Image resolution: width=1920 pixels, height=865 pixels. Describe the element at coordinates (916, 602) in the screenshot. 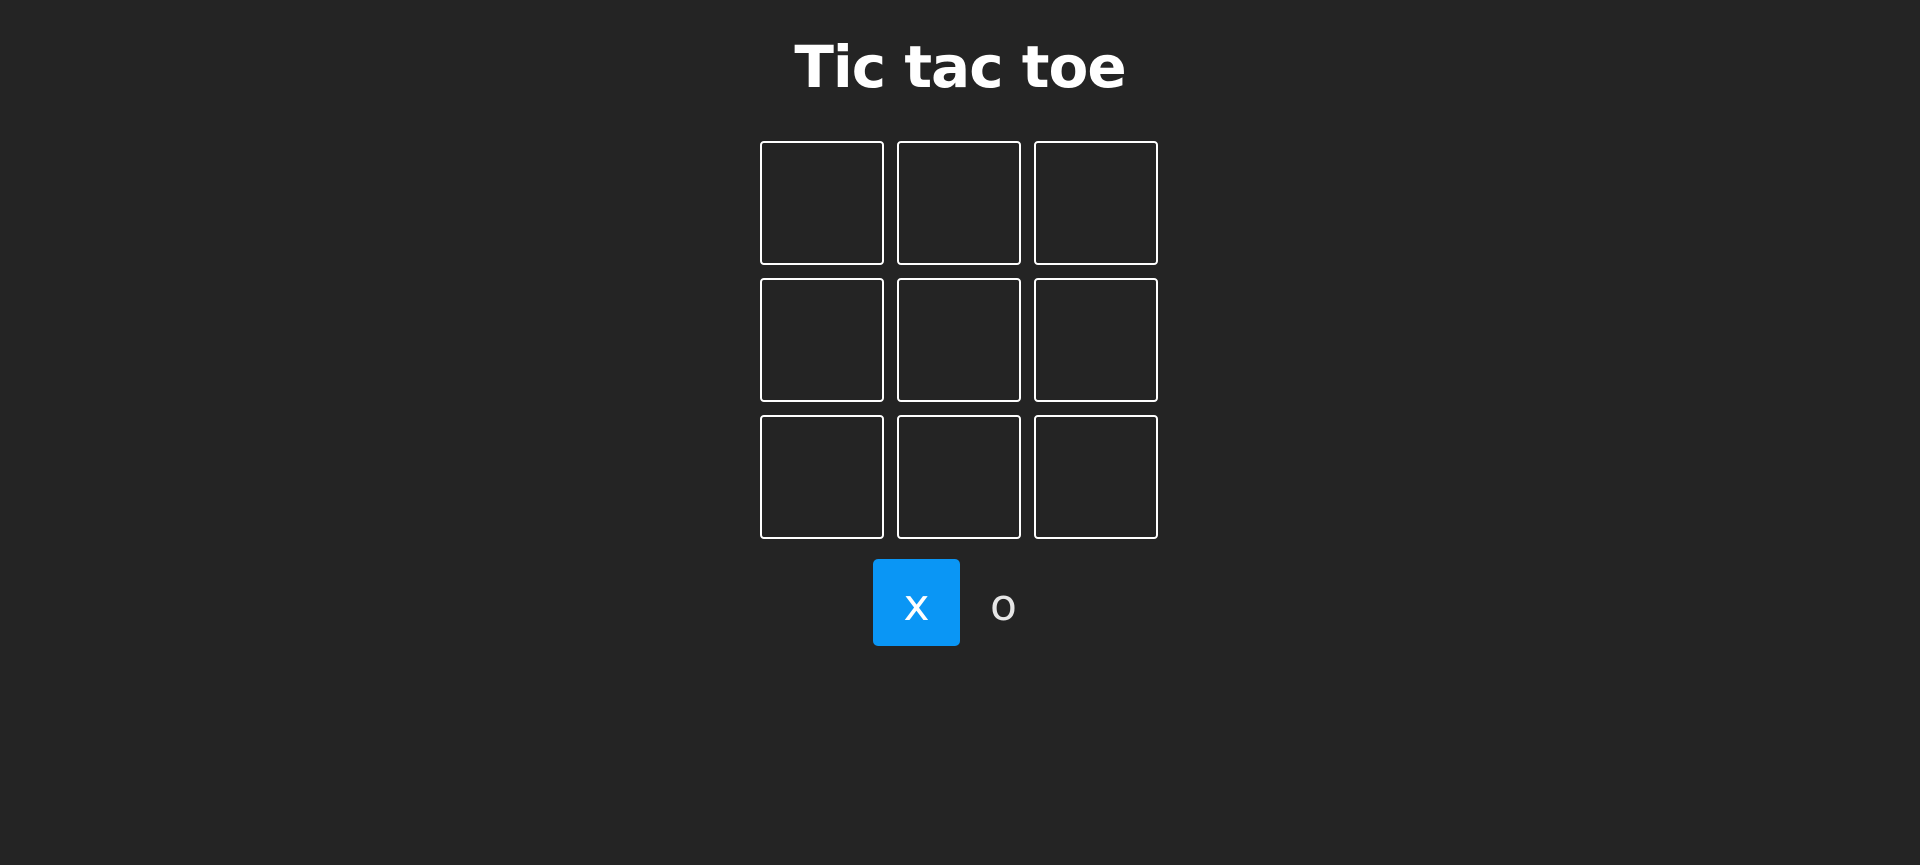

I see `player-x-button: x` at that location.